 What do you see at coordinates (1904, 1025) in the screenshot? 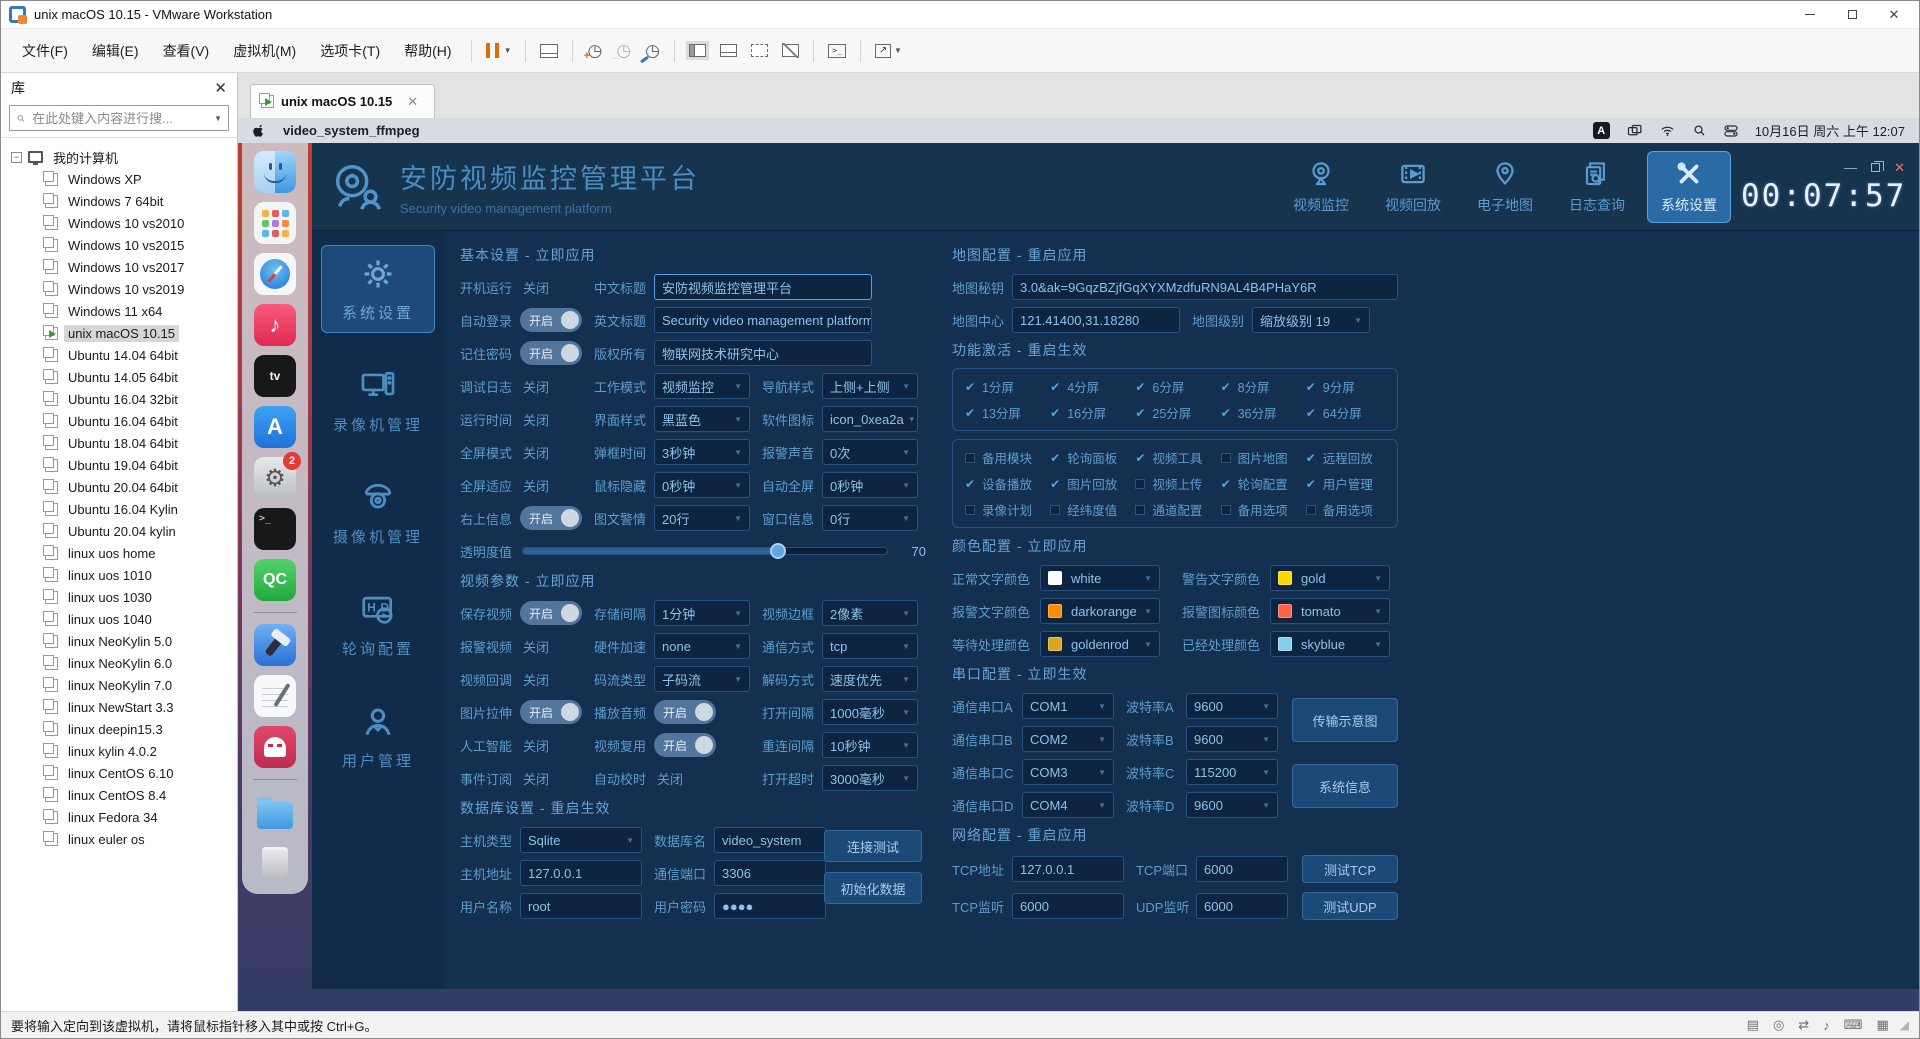
I see `resize-grip: ◢` at bounding box center [1904, 1025].